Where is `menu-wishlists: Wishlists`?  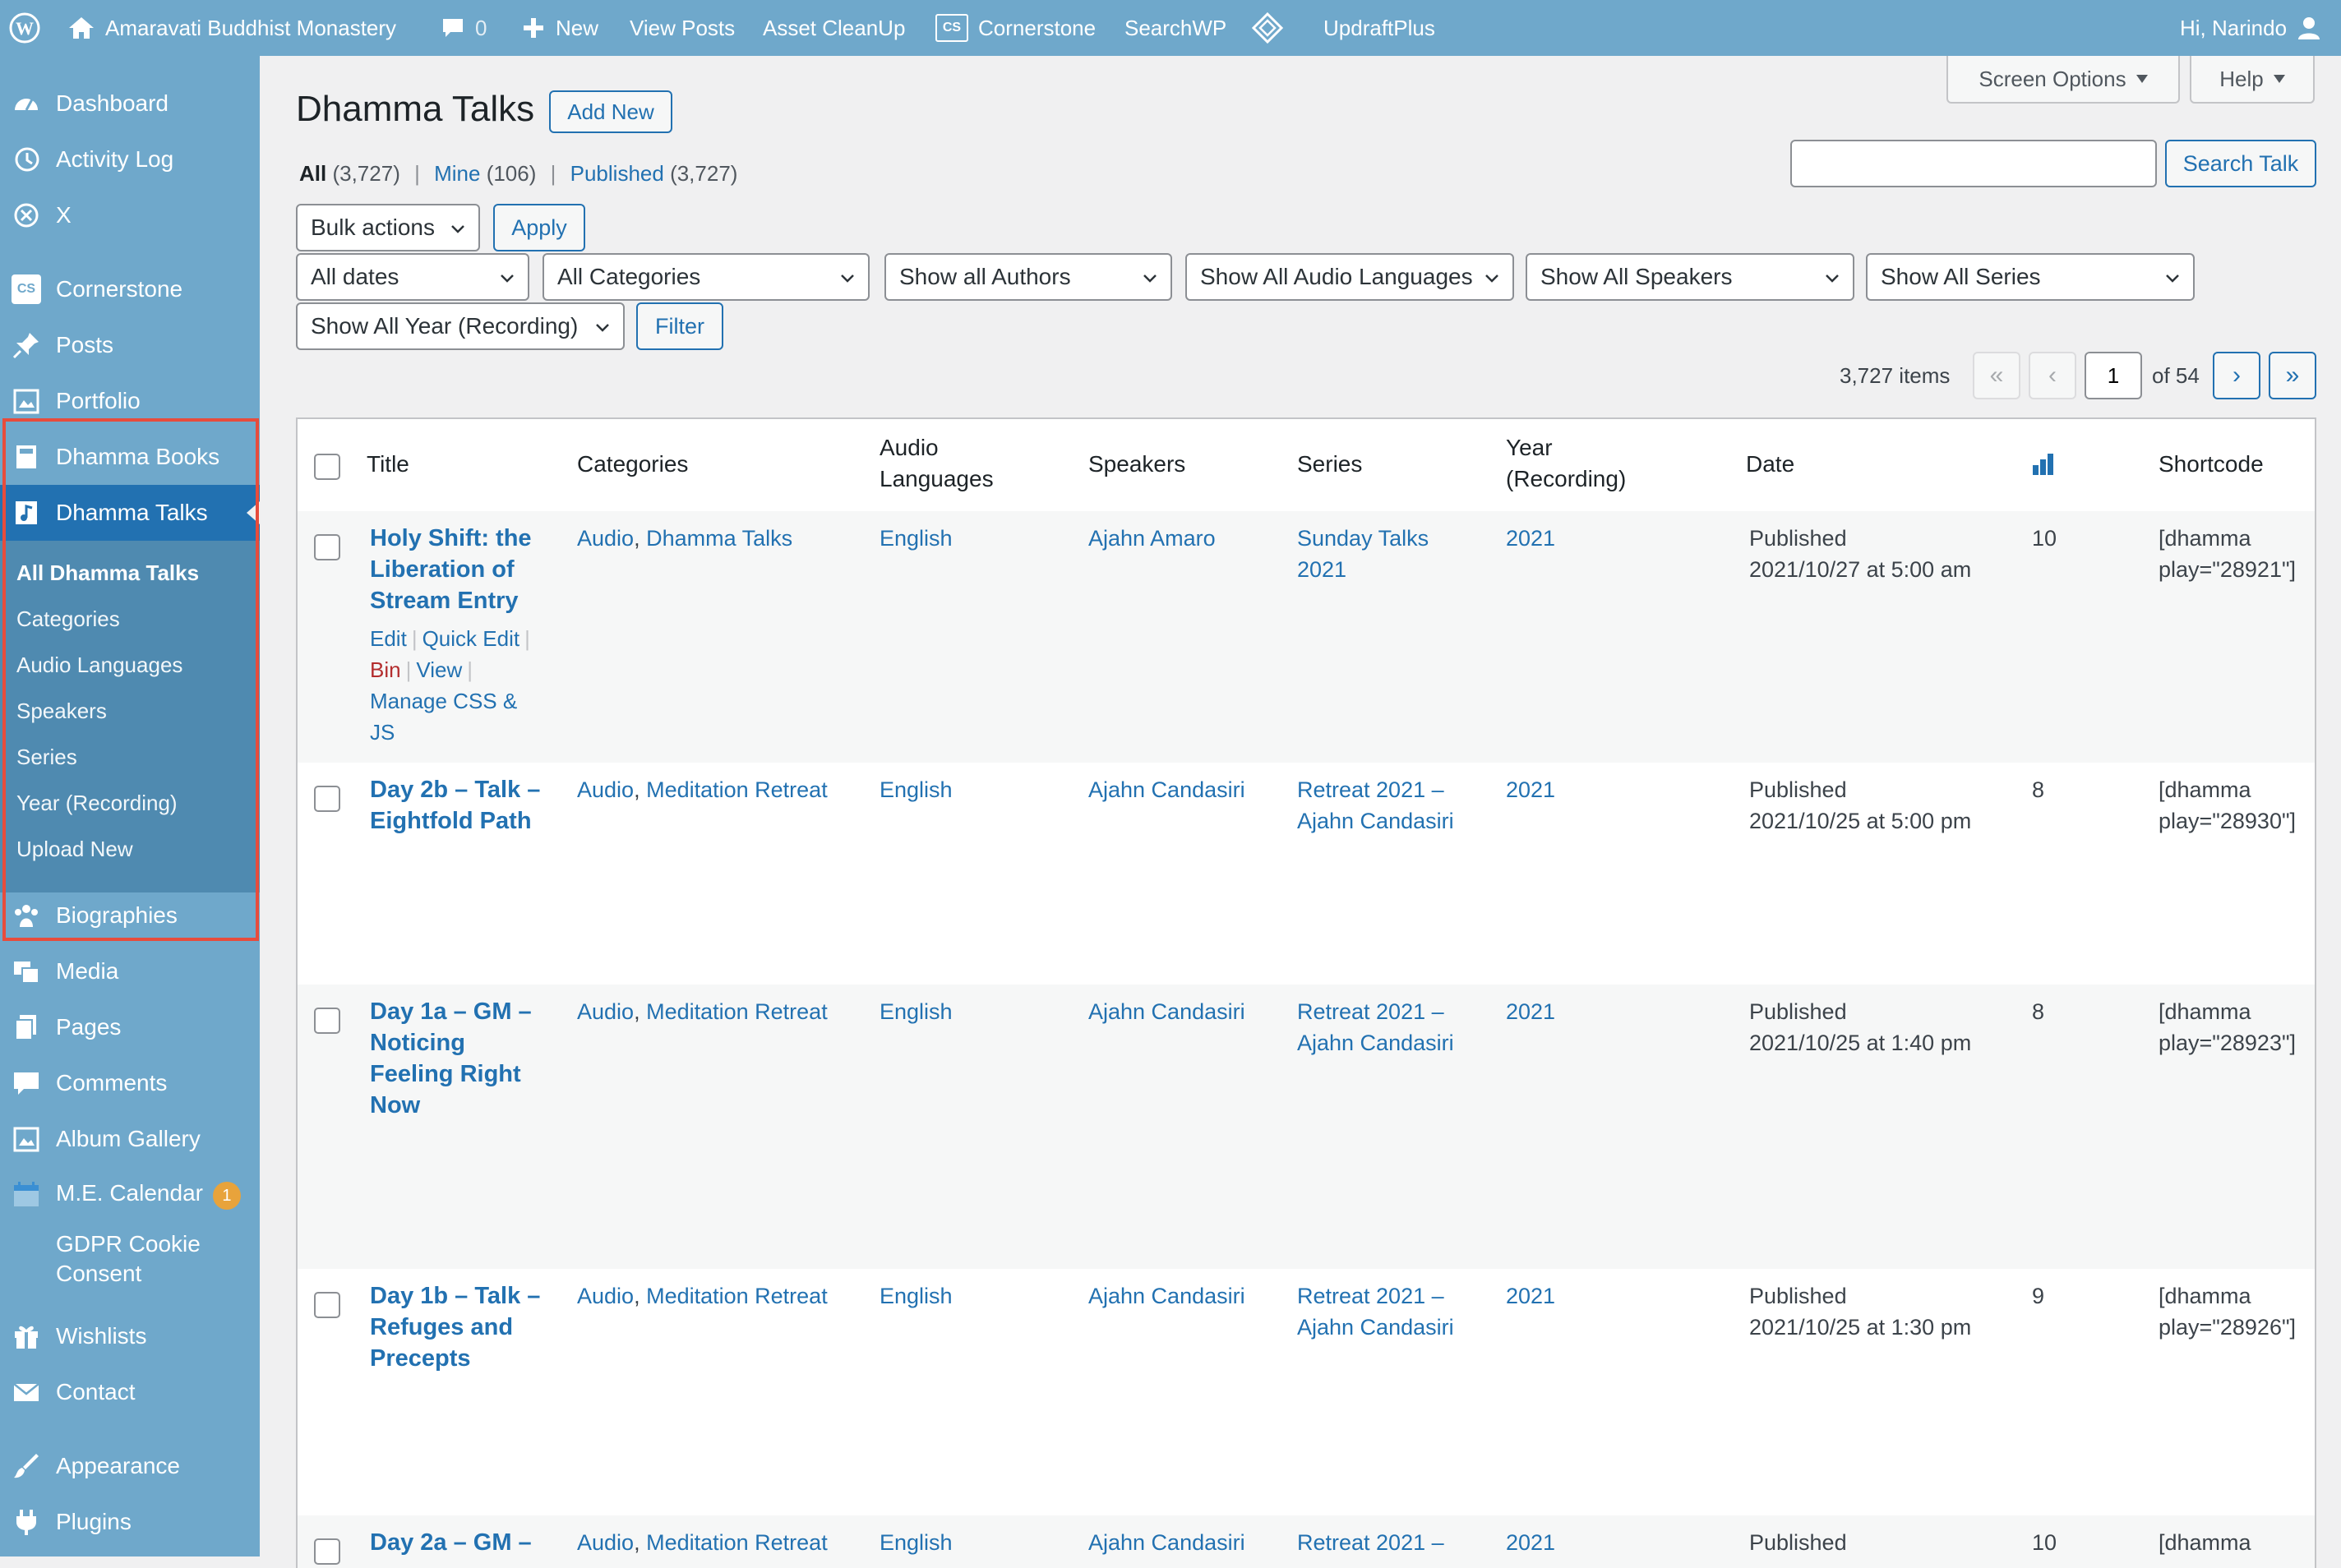
menu-wishlists: Wishlists is located at coordinates (130, 1336).